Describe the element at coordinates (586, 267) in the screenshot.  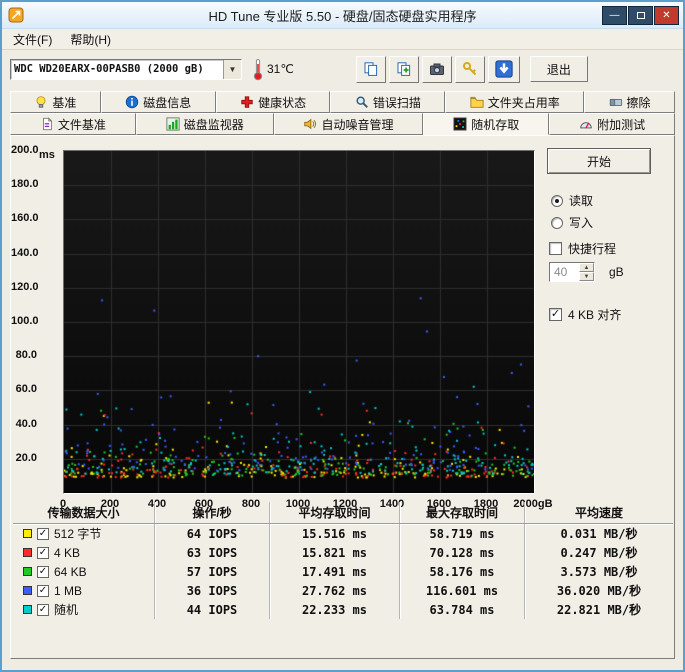
I see `spin-up-icon: ▲` at that location.